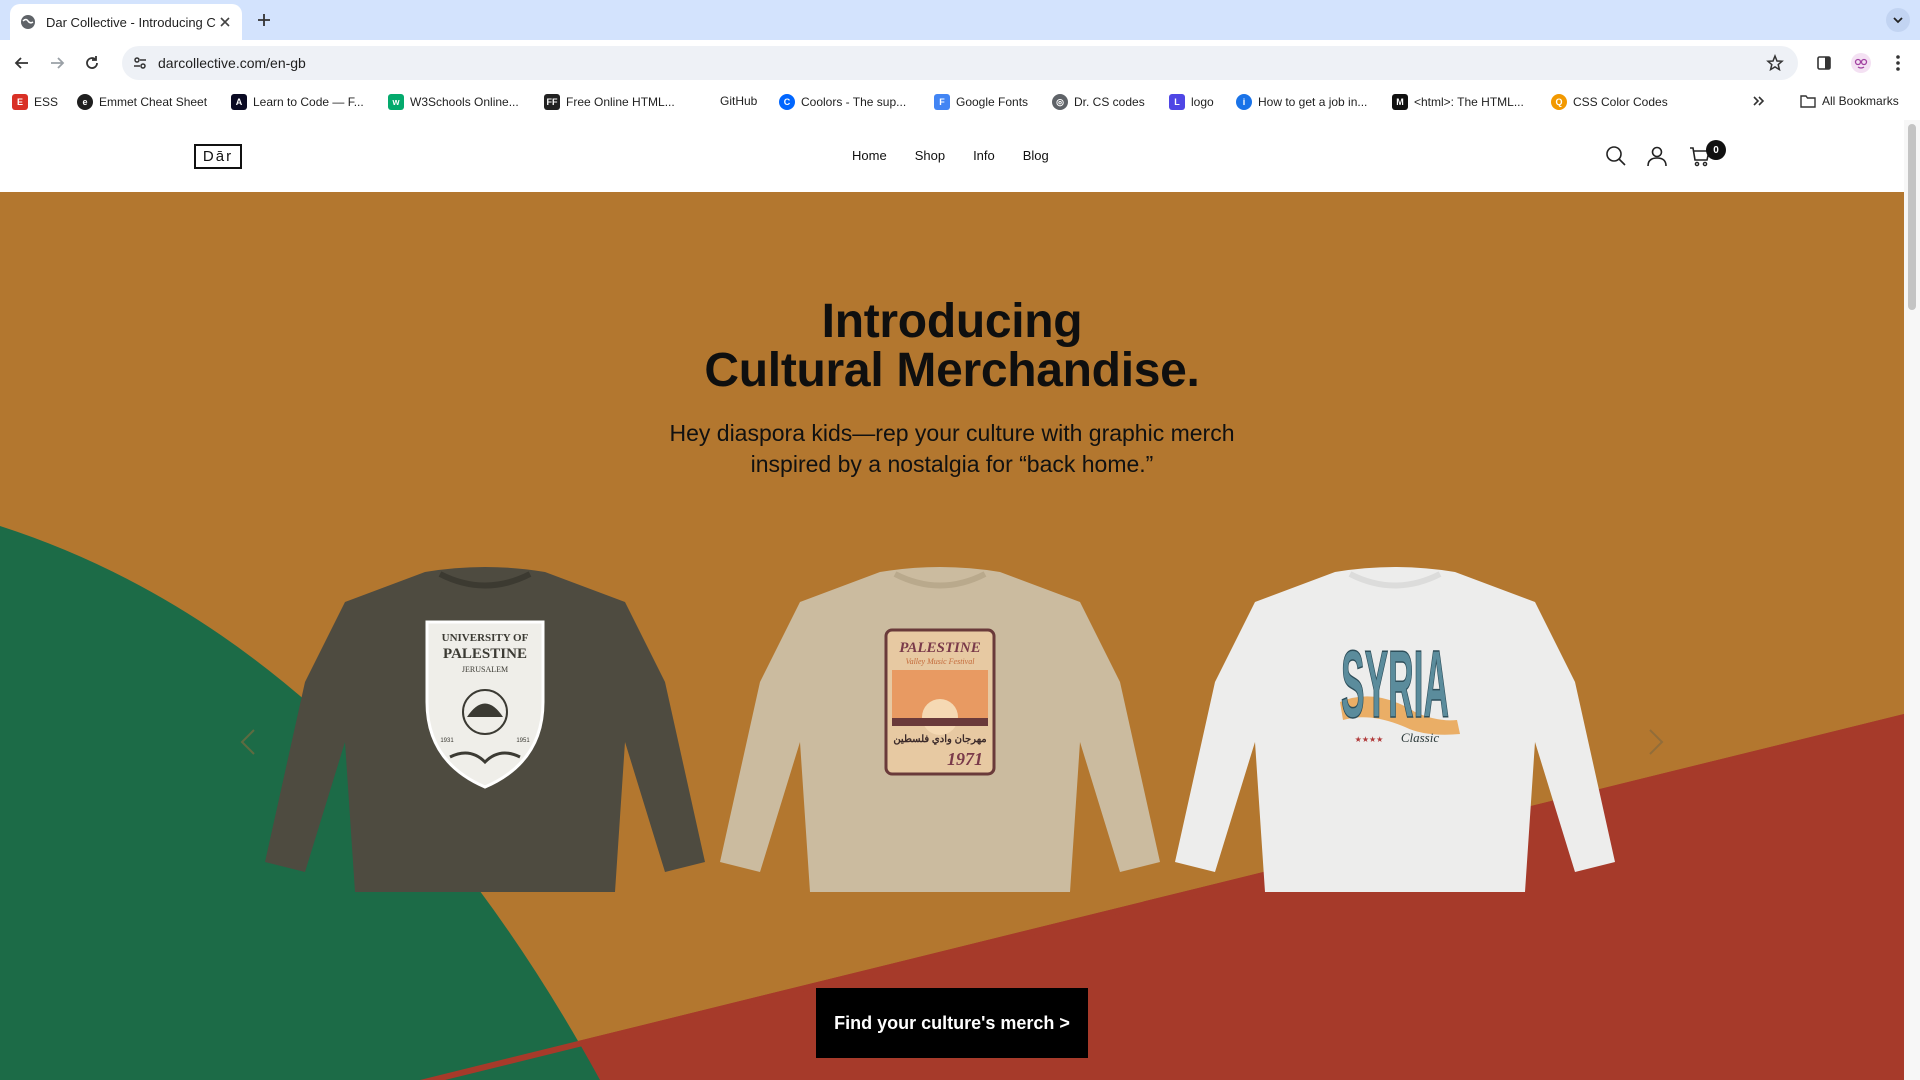  What do you see at coordinates (1620, 102) in the screenshot?
I see `bookmark-label: CSS Color Codes` at bounding box center [1620, 102].